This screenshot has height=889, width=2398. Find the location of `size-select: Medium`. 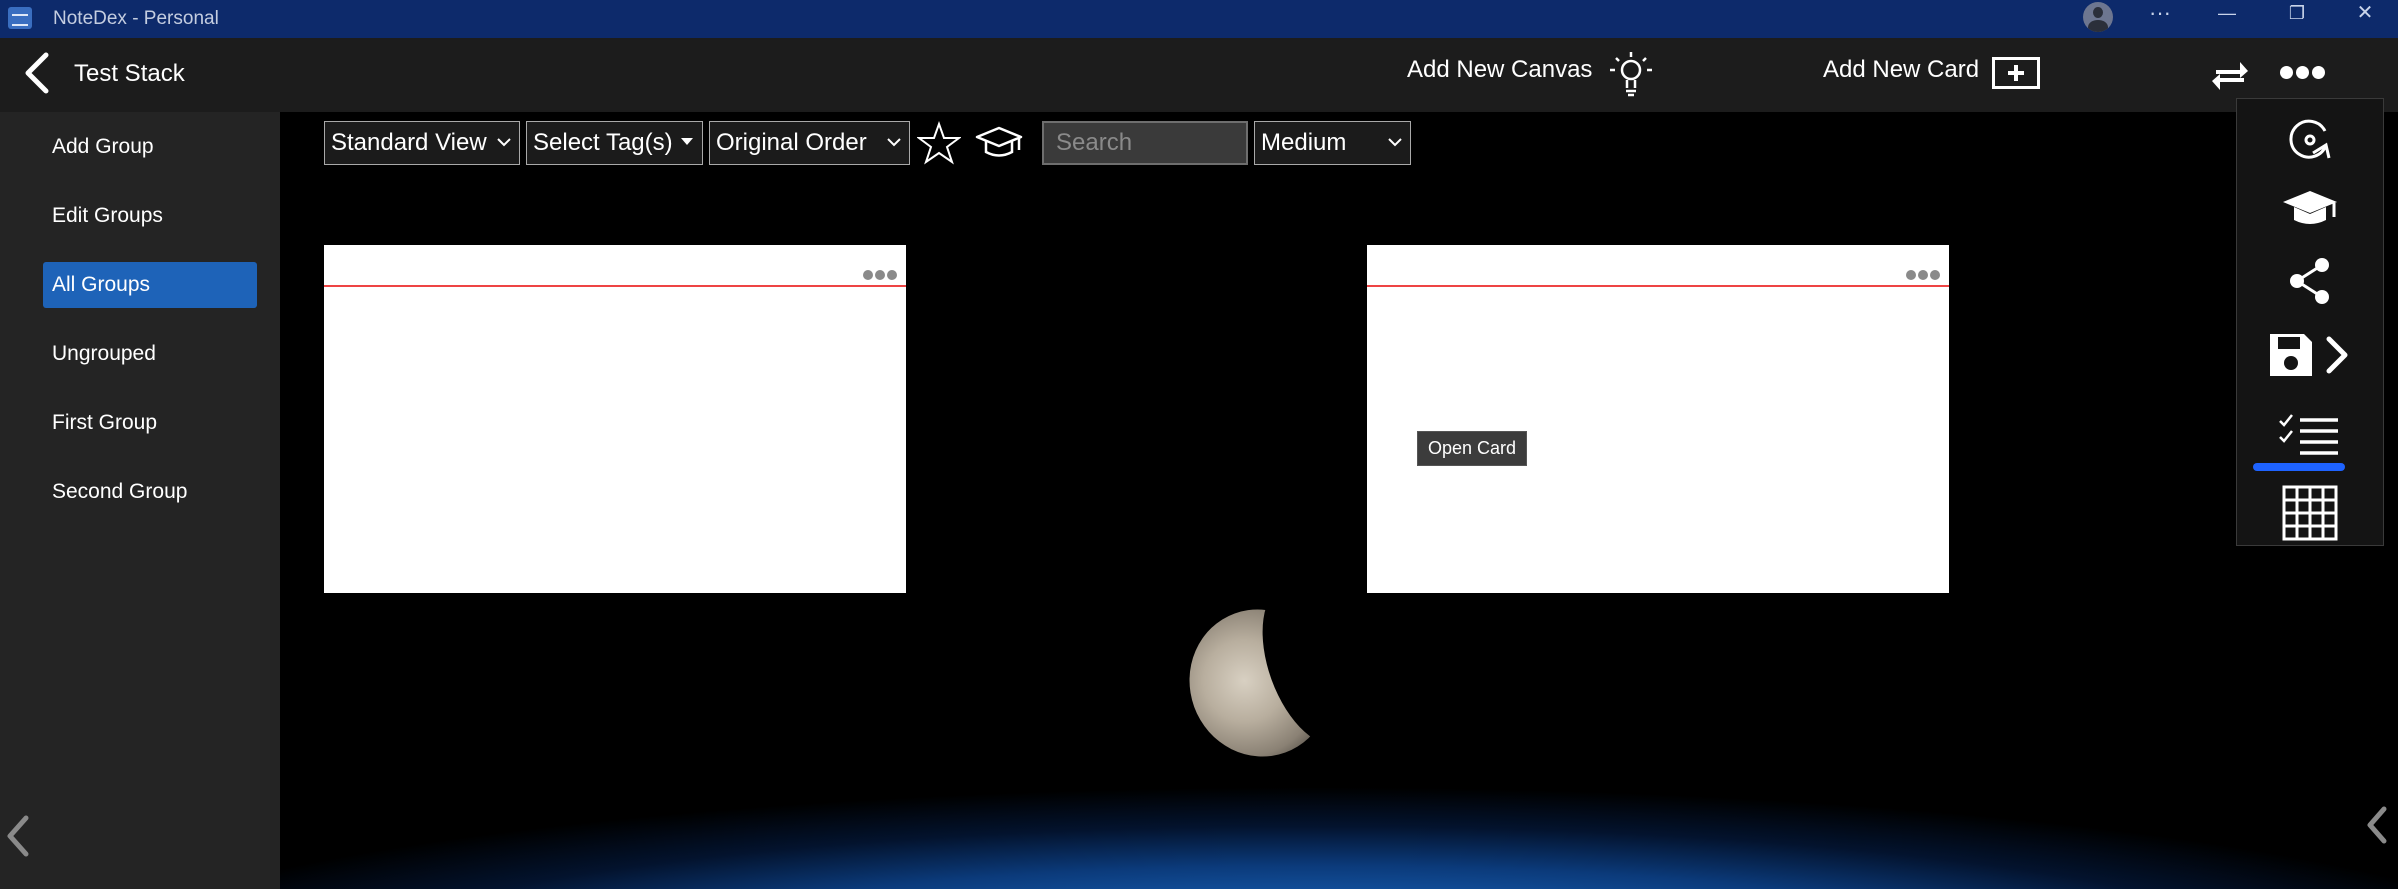

size-select: Medium is located at coordinates (1332, 143).